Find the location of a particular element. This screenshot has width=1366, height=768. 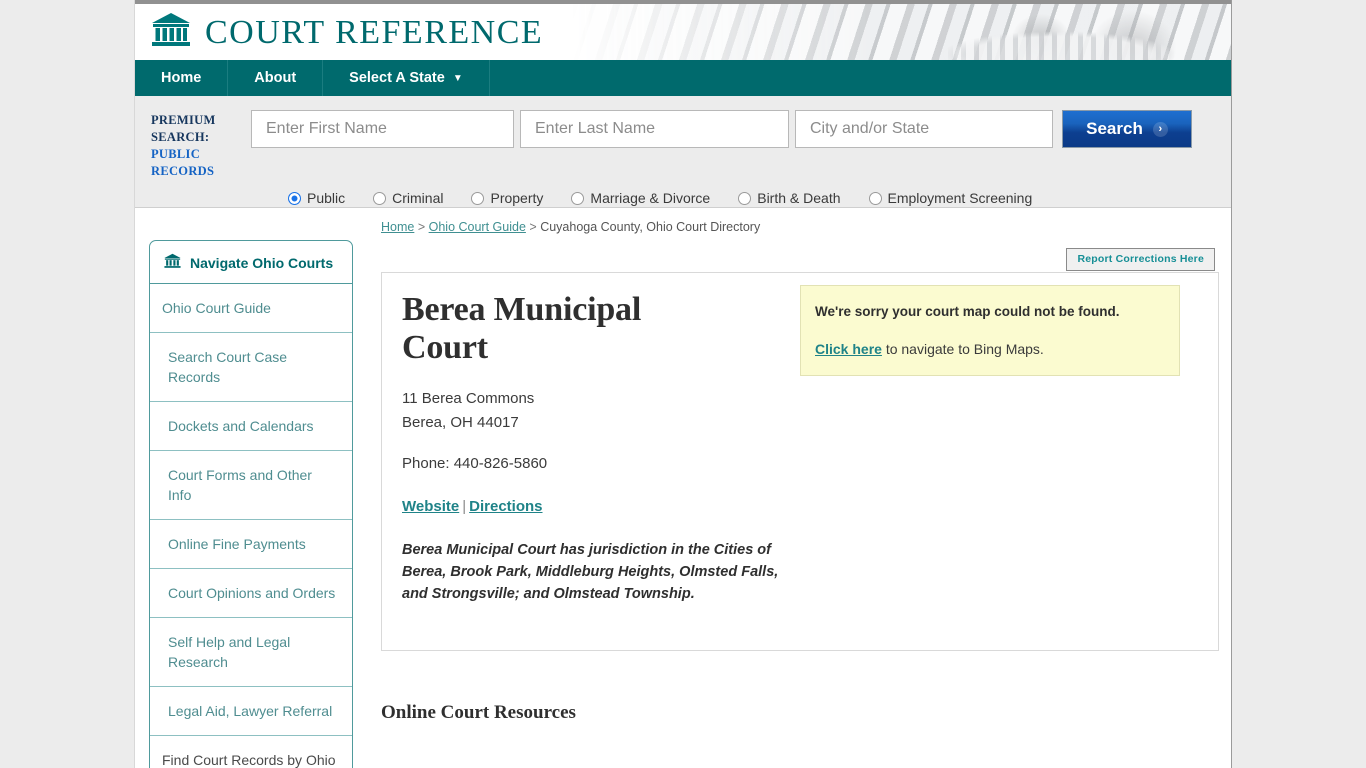

sidebar-item-online-fine-payments: Online Fine Payments is located at coordinates (251, 544).